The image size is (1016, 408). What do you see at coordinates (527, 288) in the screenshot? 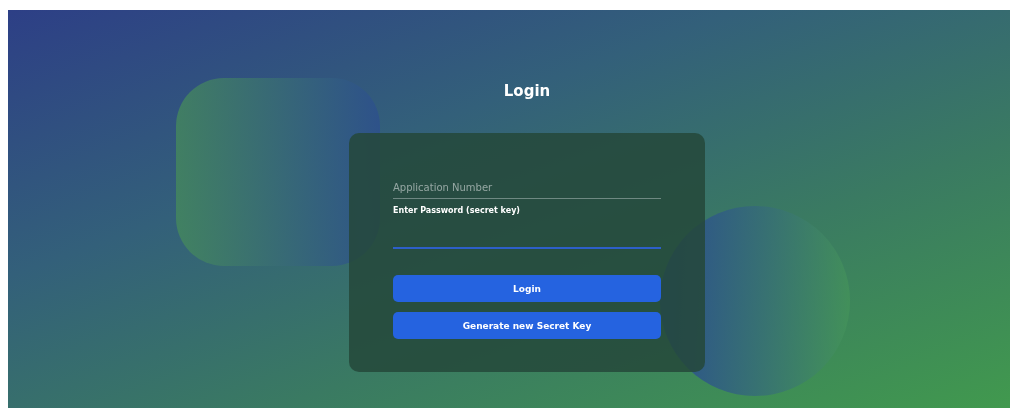
I see `login-button: Login` at bounding box center [527, 288].